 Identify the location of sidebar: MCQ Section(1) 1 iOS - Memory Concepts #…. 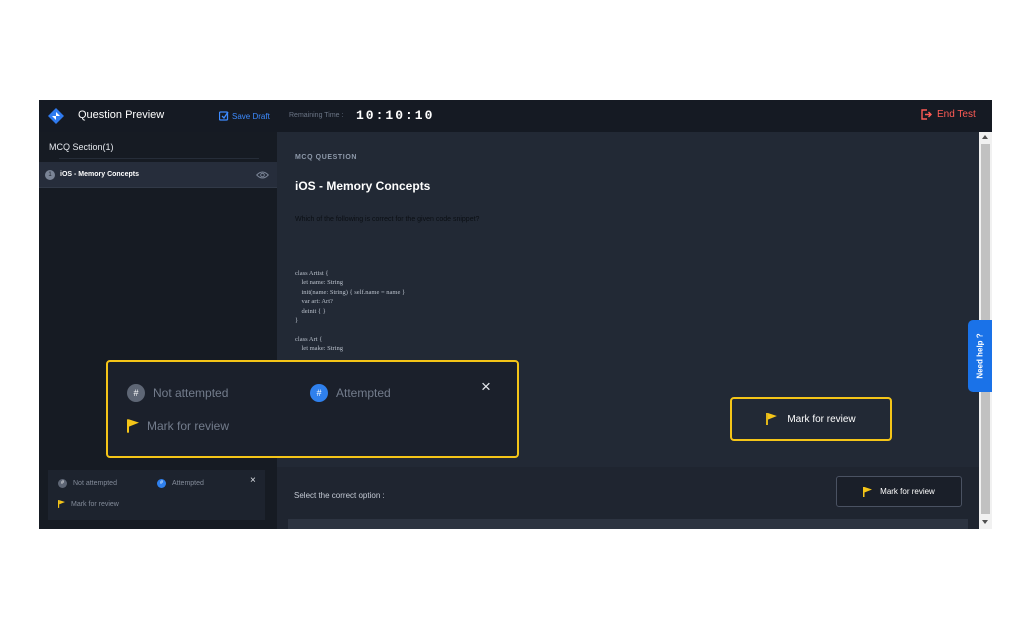
(158, 330).